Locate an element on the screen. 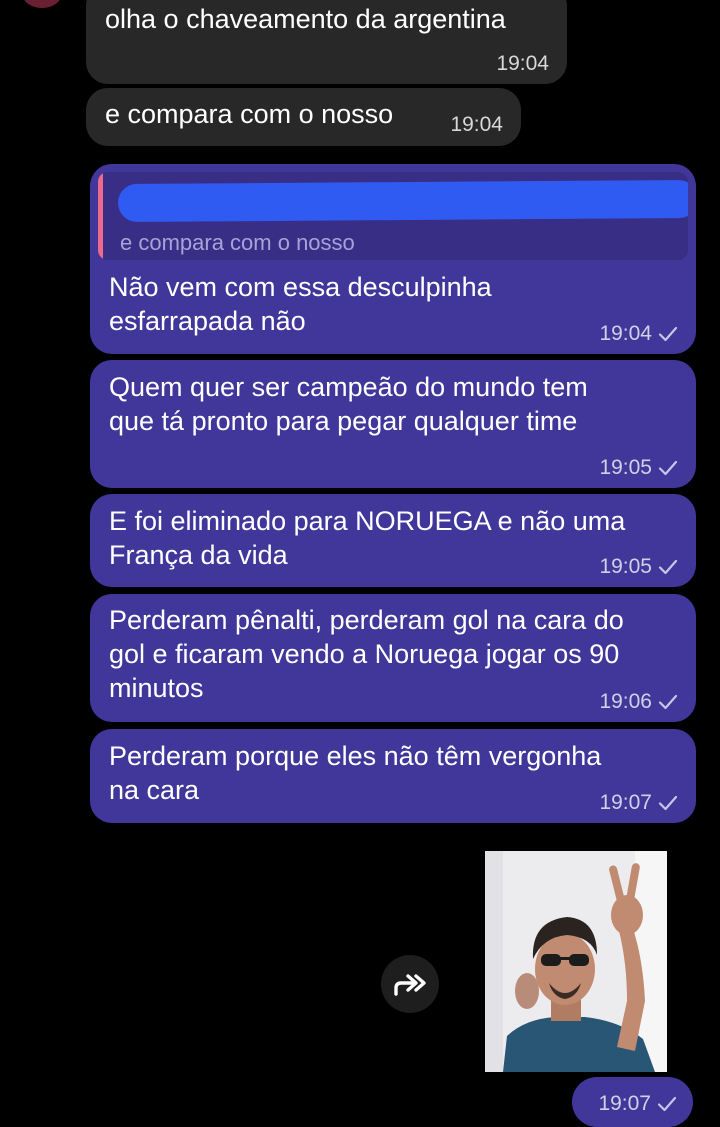  photo-message is located at coordinates (576, 961).